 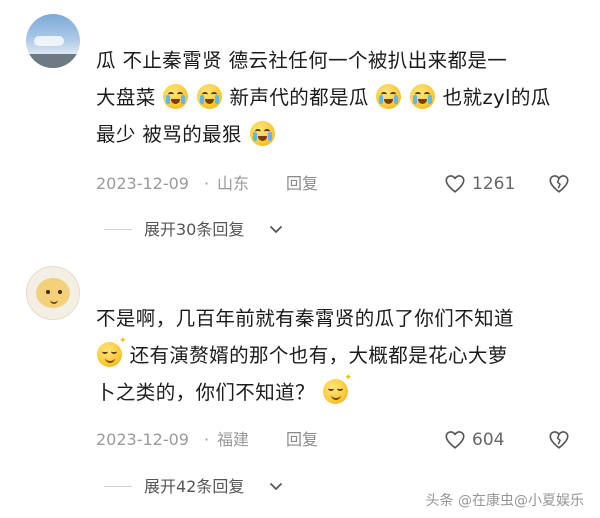 I want to click on comment-text-segment: 也就zyl的瓜, so click(x=496, y=97).